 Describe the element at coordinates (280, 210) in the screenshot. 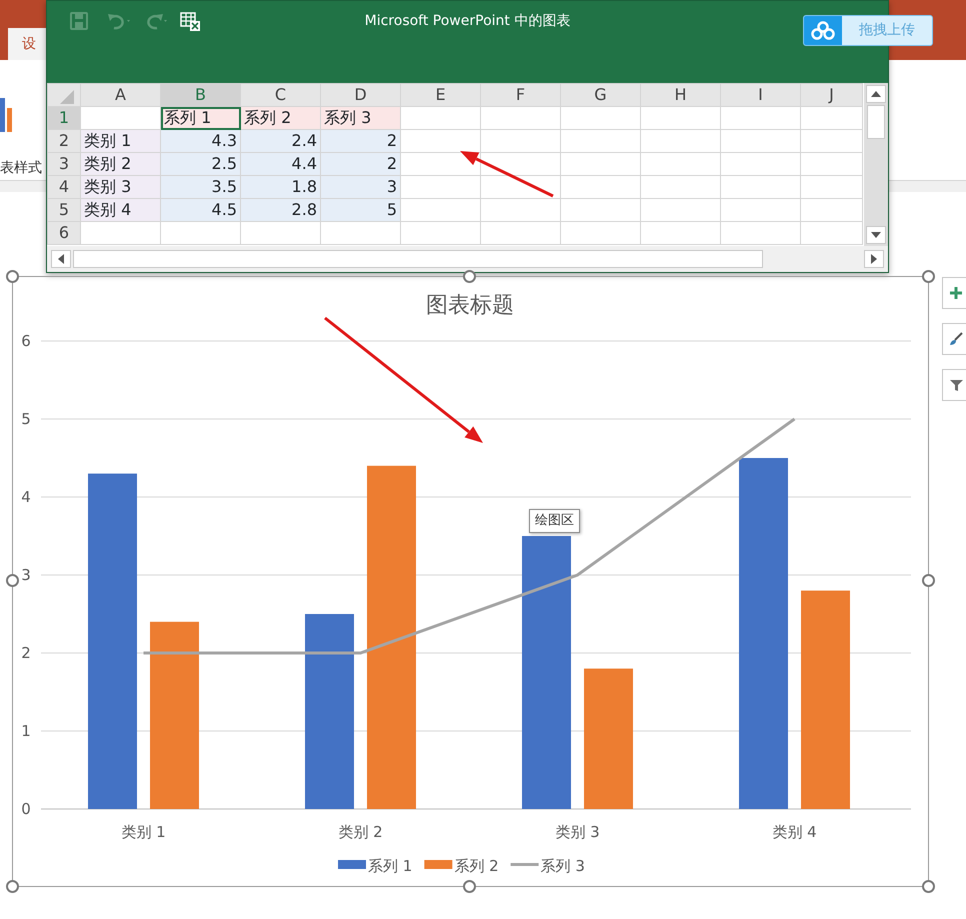

I see `table-cell: 2.8` at that location.